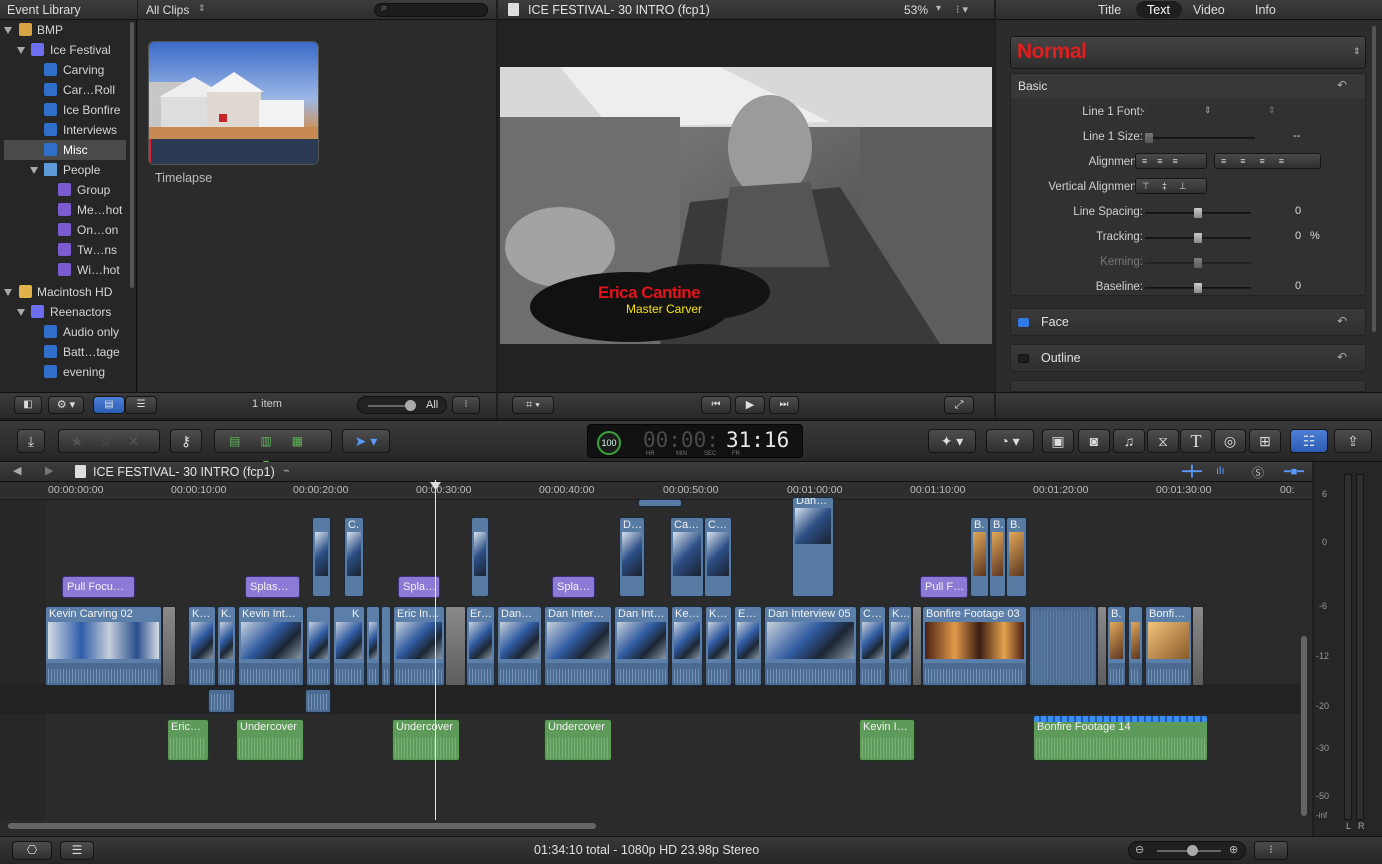  Describe the element at coordinates (65, 30) in the screenshot. I see `library-item-bmp: BMP` at that location.